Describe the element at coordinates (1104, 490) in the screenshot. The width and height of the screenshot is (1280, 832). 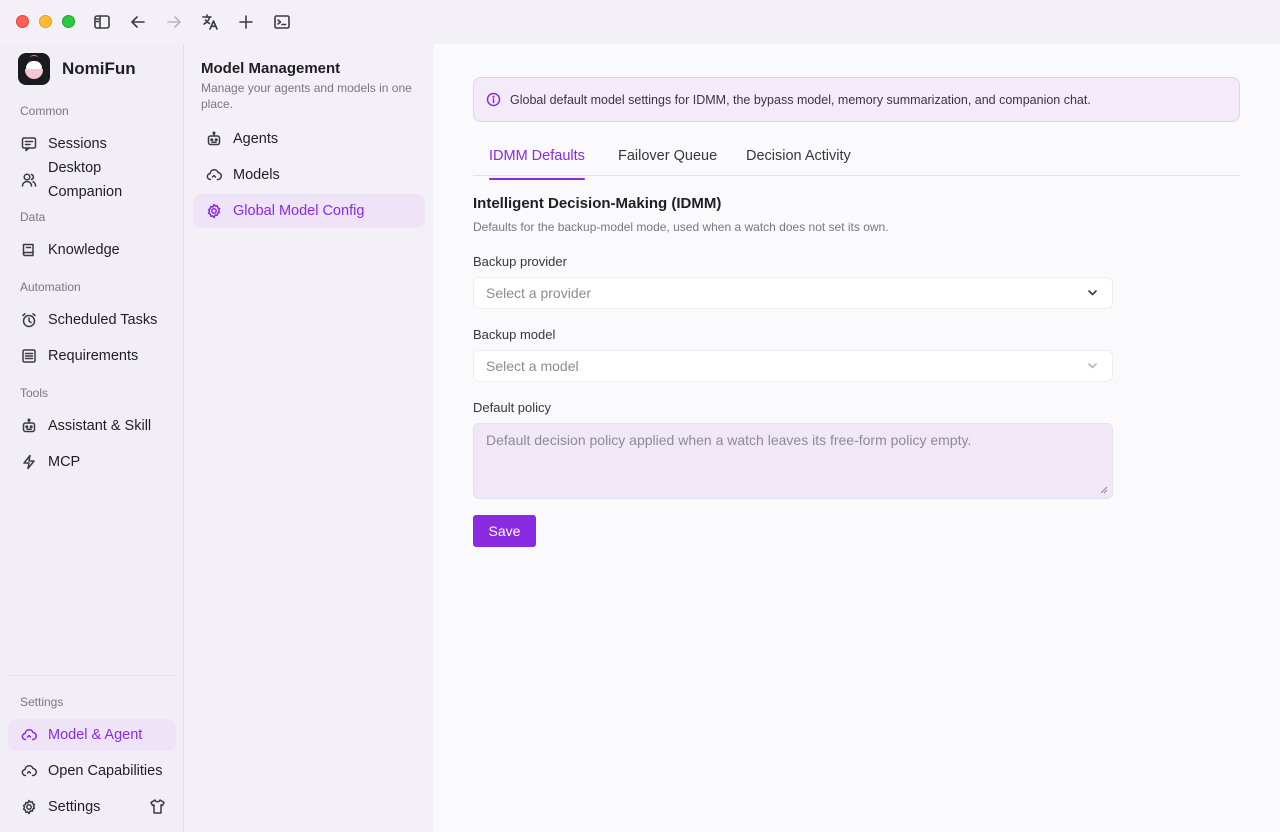
I see `resize-handle-icon` at that location.